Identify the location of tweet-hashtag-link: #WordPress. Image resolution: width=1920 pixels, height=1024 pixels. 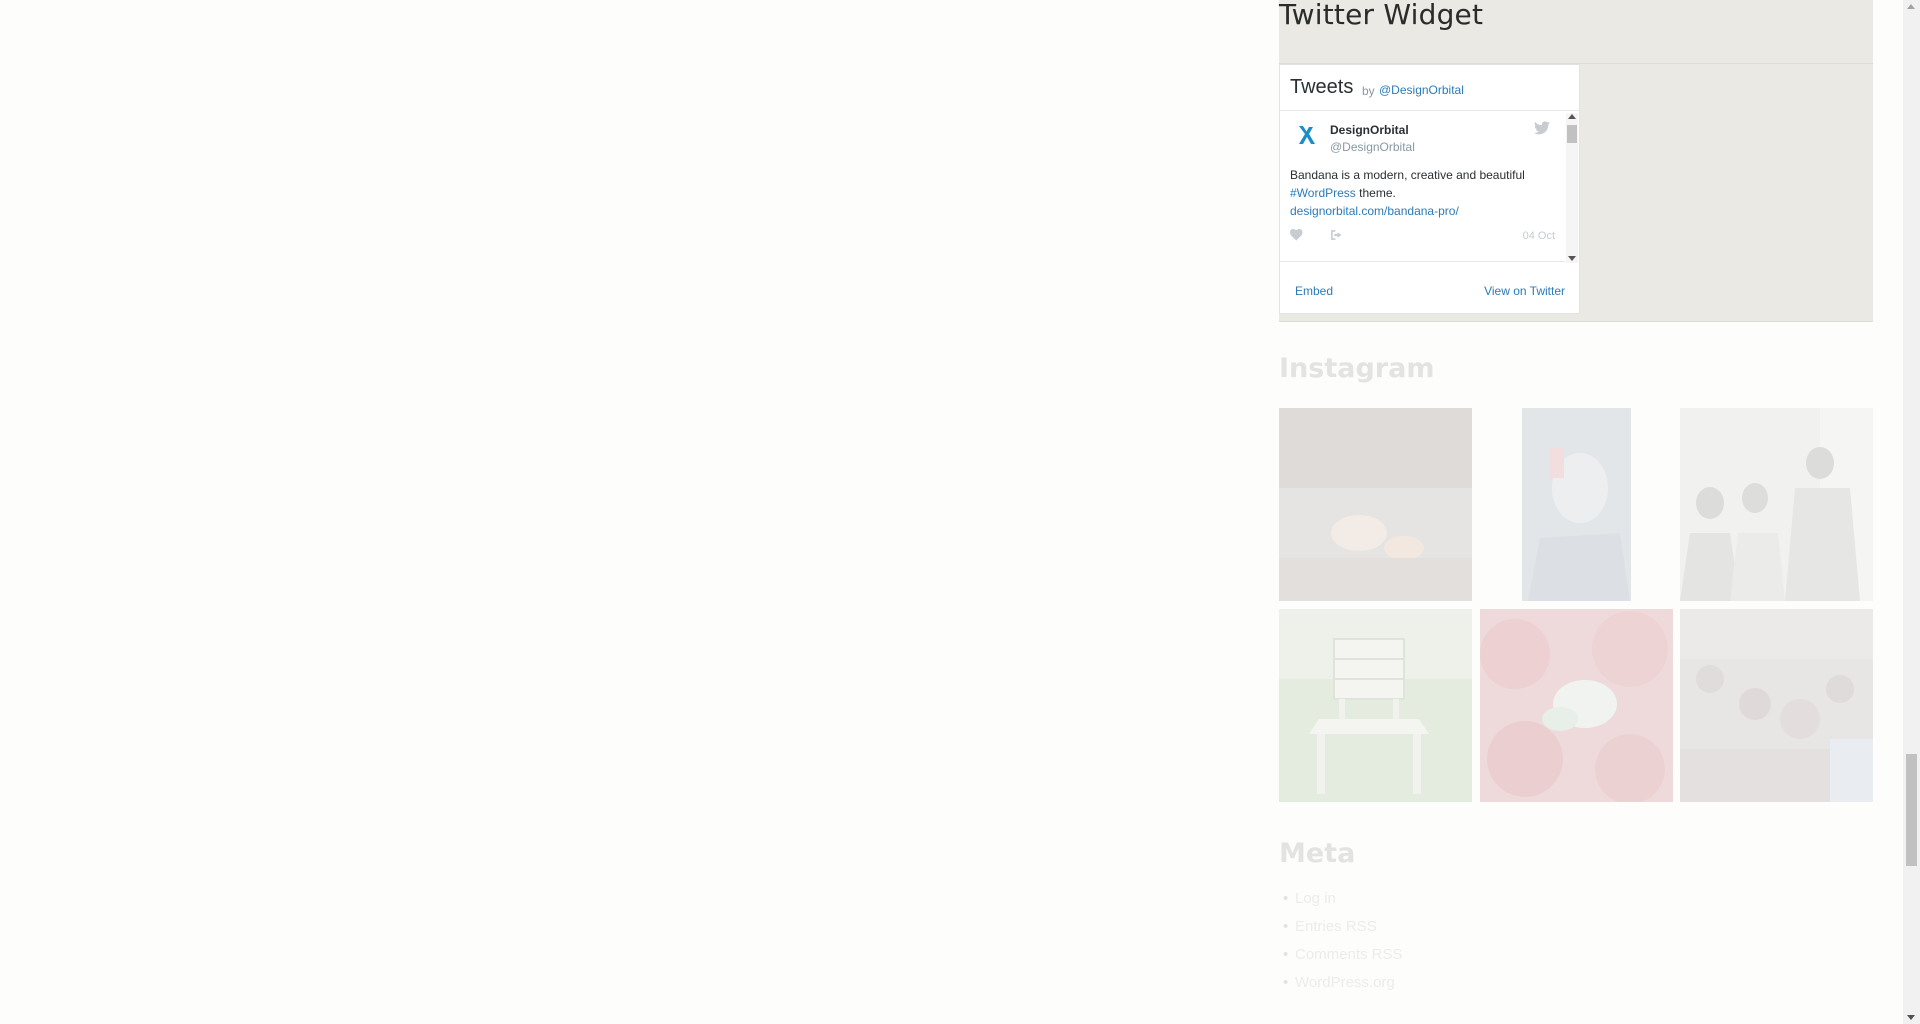
(1323, 193).